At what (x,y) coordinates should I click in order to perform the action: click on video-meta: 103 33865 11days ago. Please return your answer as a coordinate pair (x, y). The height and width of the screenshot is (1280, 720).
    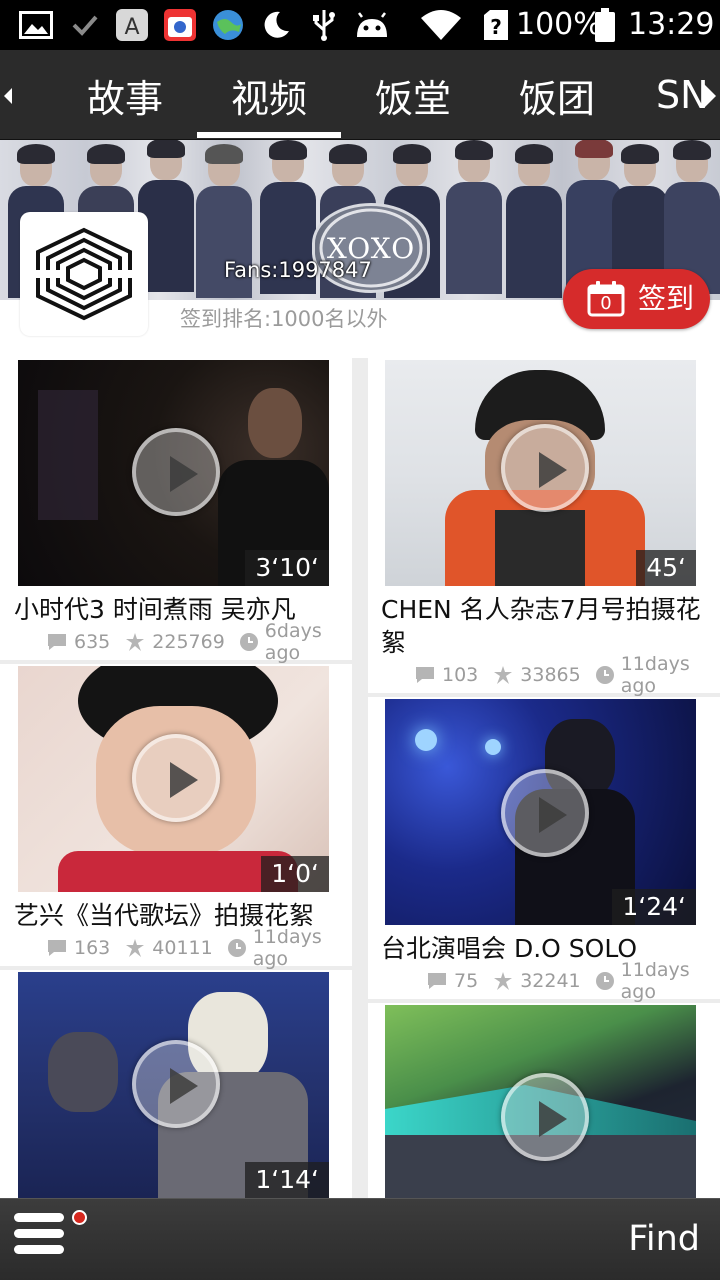
    Looking at the image, I should click on (567, 675).